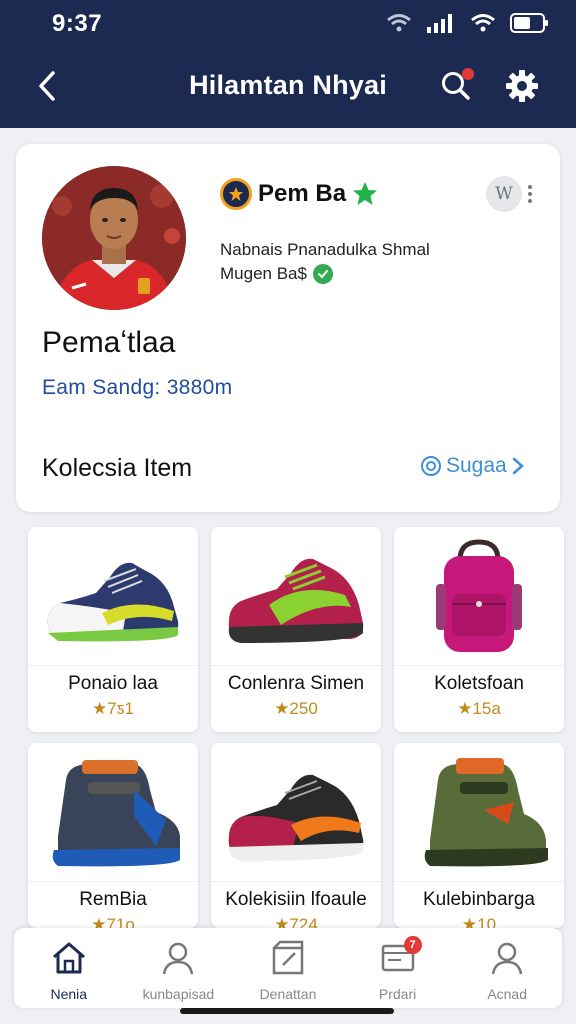 The image size is (576, 1024). What do you see at coordinates (530, 194) in the screenshot?
I see `more-vertical-icon` at bounding box center [530, 194].